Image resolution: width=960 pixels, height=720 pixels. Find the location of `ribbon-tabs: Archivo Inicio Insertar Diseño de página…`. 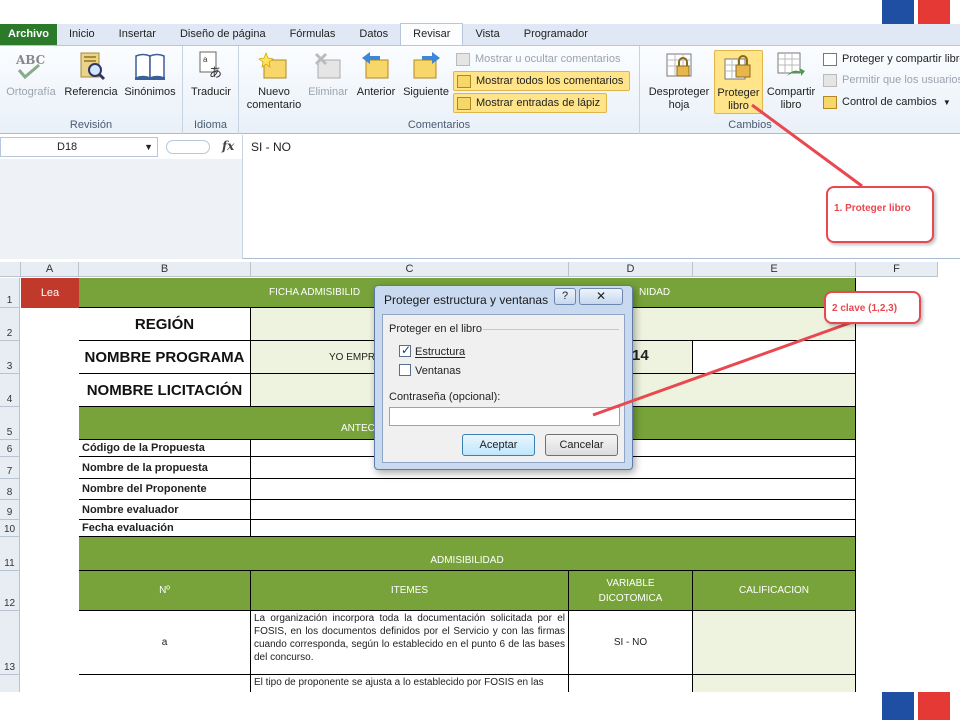

ribbon-tabs: Archivo Inicio Insertar Diseño de página… is located at coordinates (480, 34).